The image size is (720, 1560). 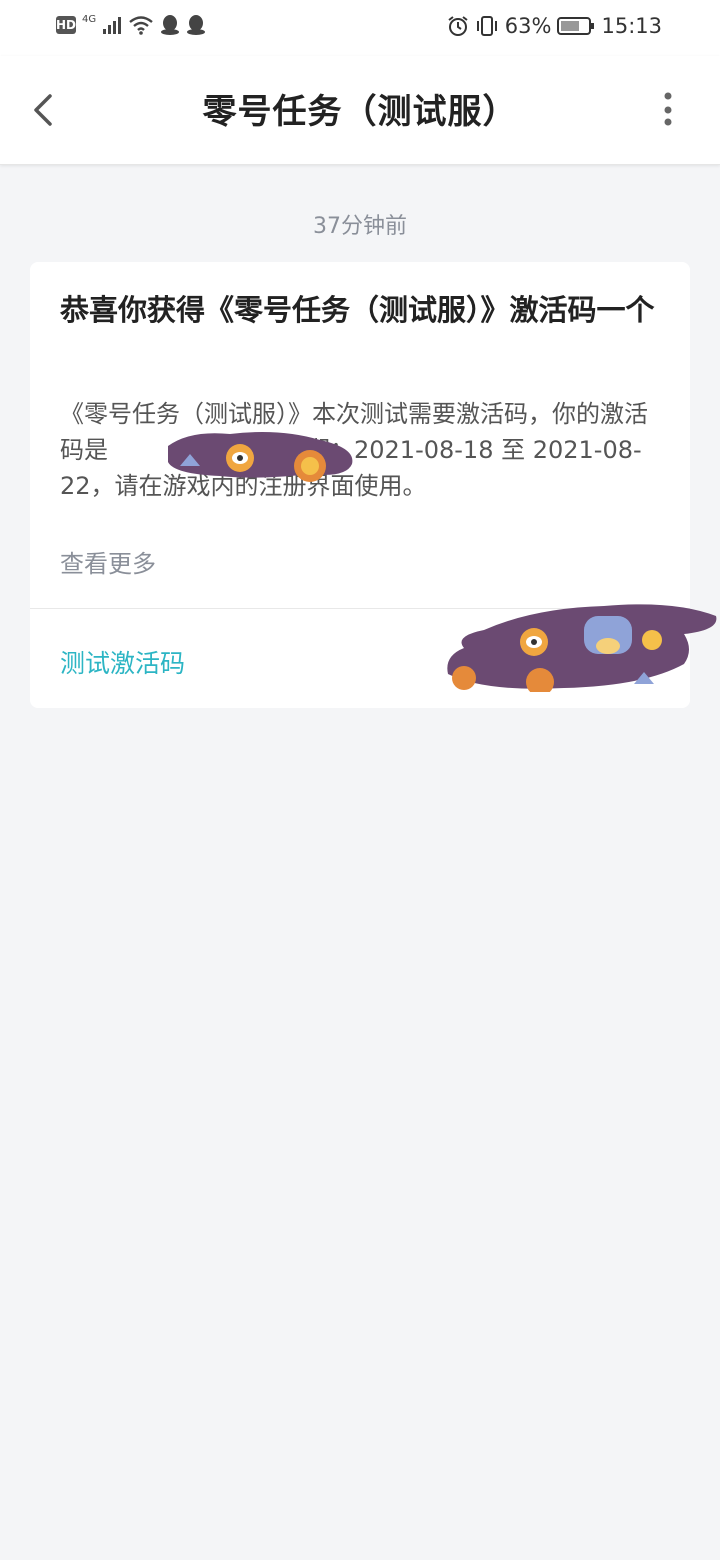 I want to click on see-more-link: 查看更多, so click(x=108, y=561).